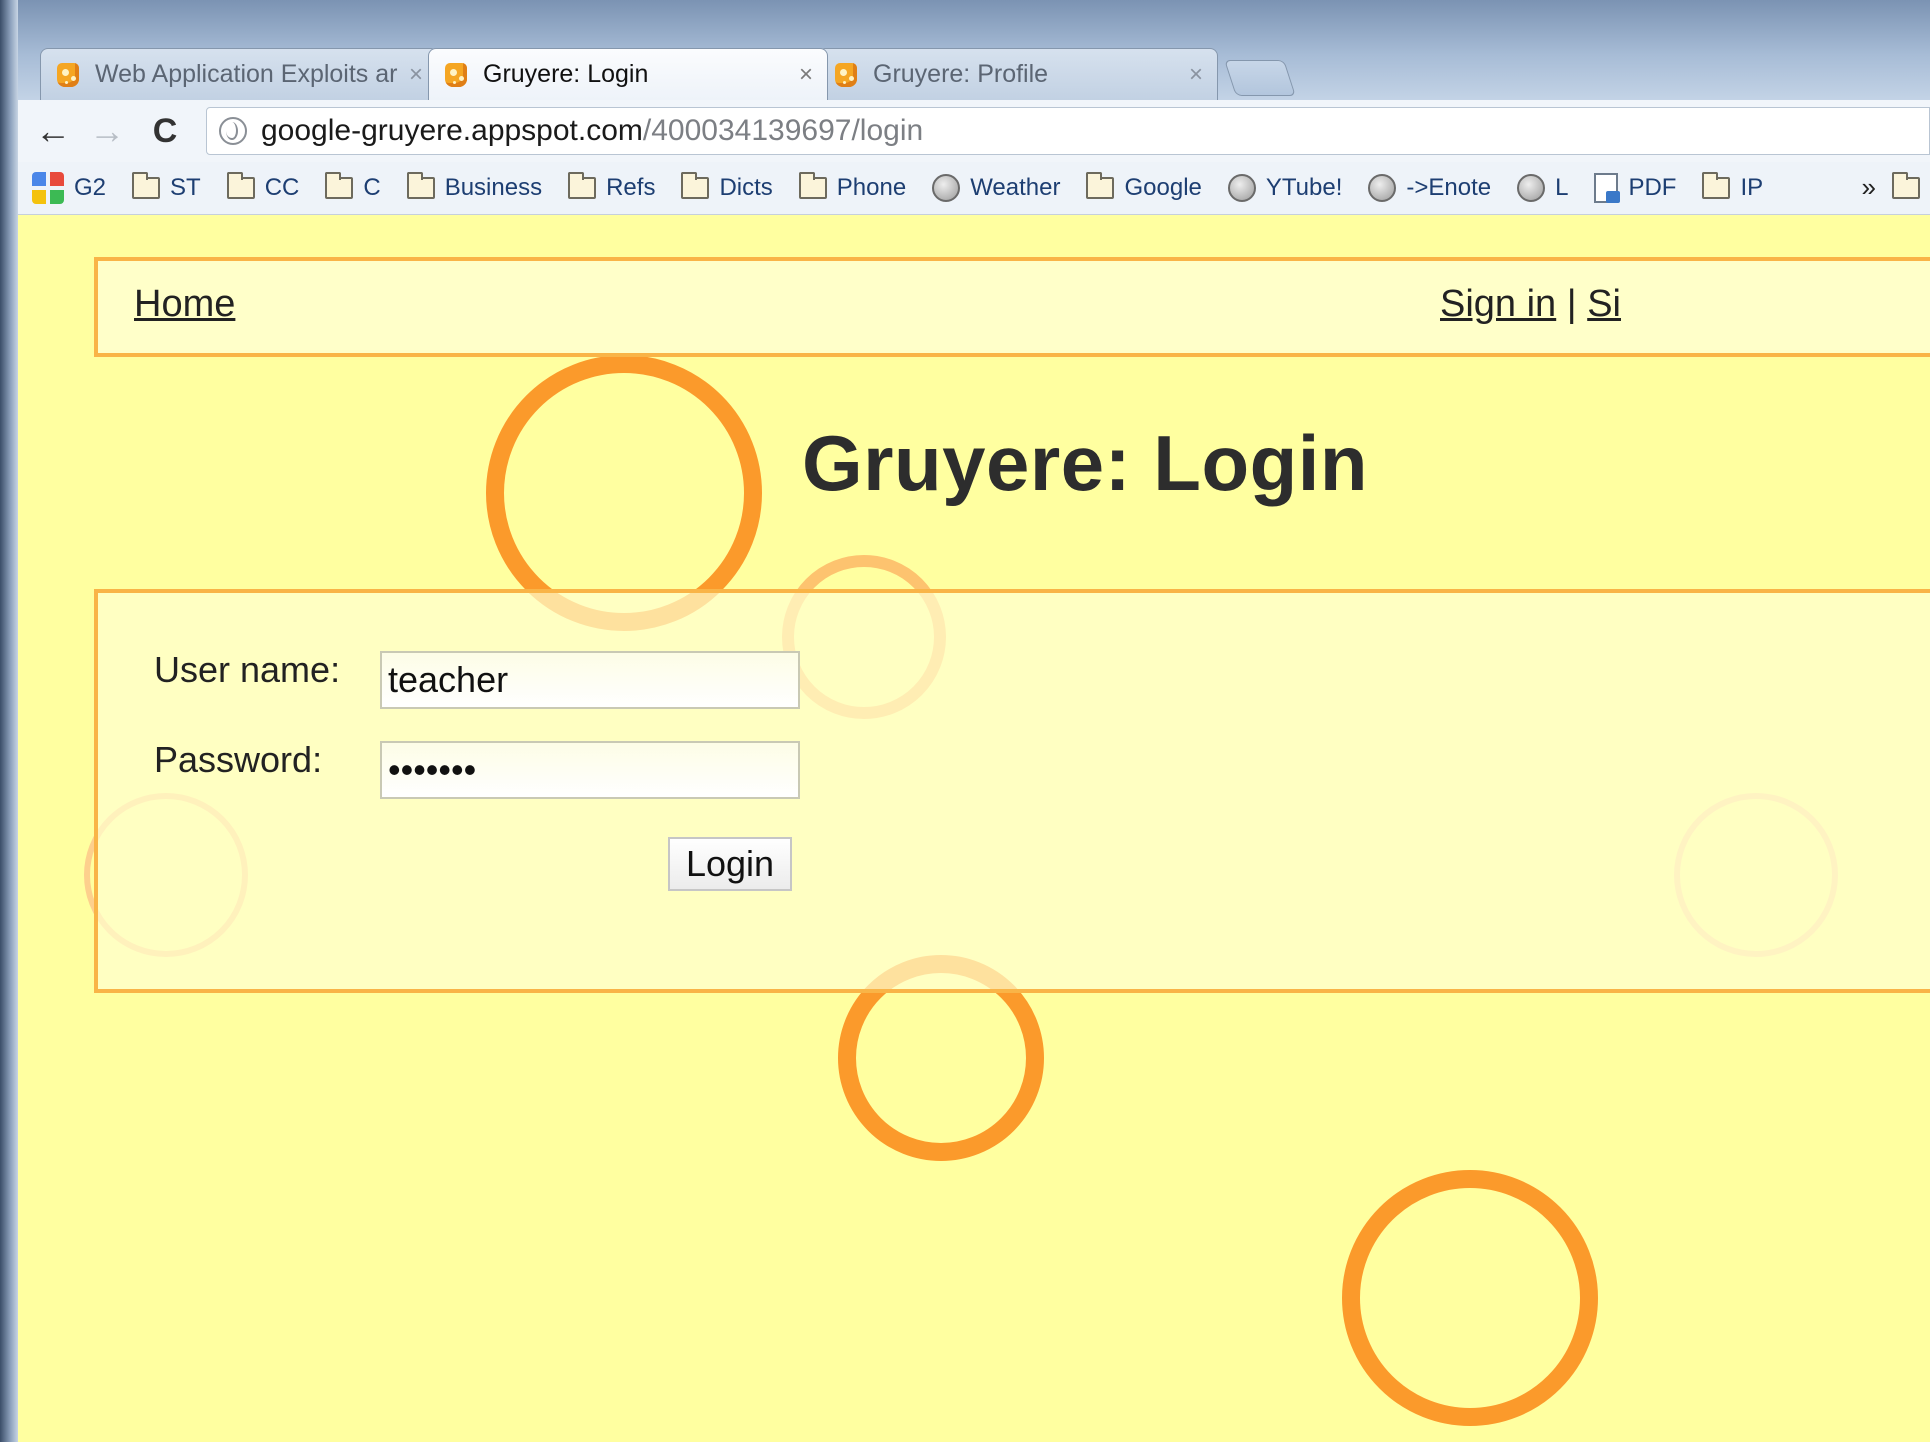 The height and width of the screenshot is (1442, 1930). Describe the element at coordinates (184, 304) in the screenshot. I see `home-link: Home` at that location.